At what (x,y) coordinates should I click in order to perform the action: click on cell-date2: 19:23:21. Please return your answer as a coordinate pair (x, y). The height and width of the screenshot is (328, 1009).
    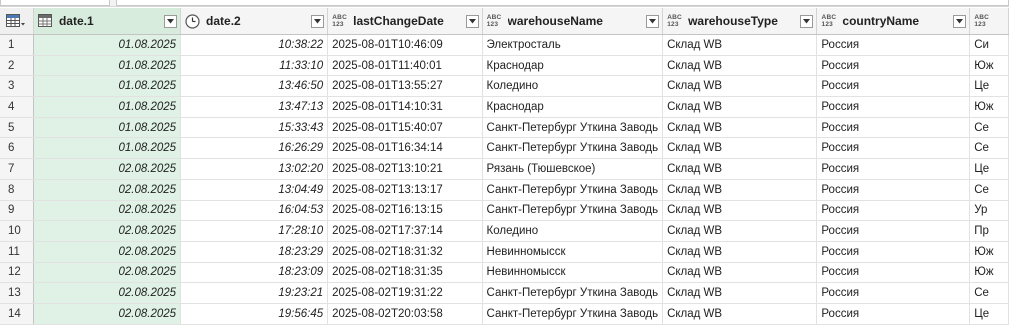
    Looking at the image, I should click on (254, 293).